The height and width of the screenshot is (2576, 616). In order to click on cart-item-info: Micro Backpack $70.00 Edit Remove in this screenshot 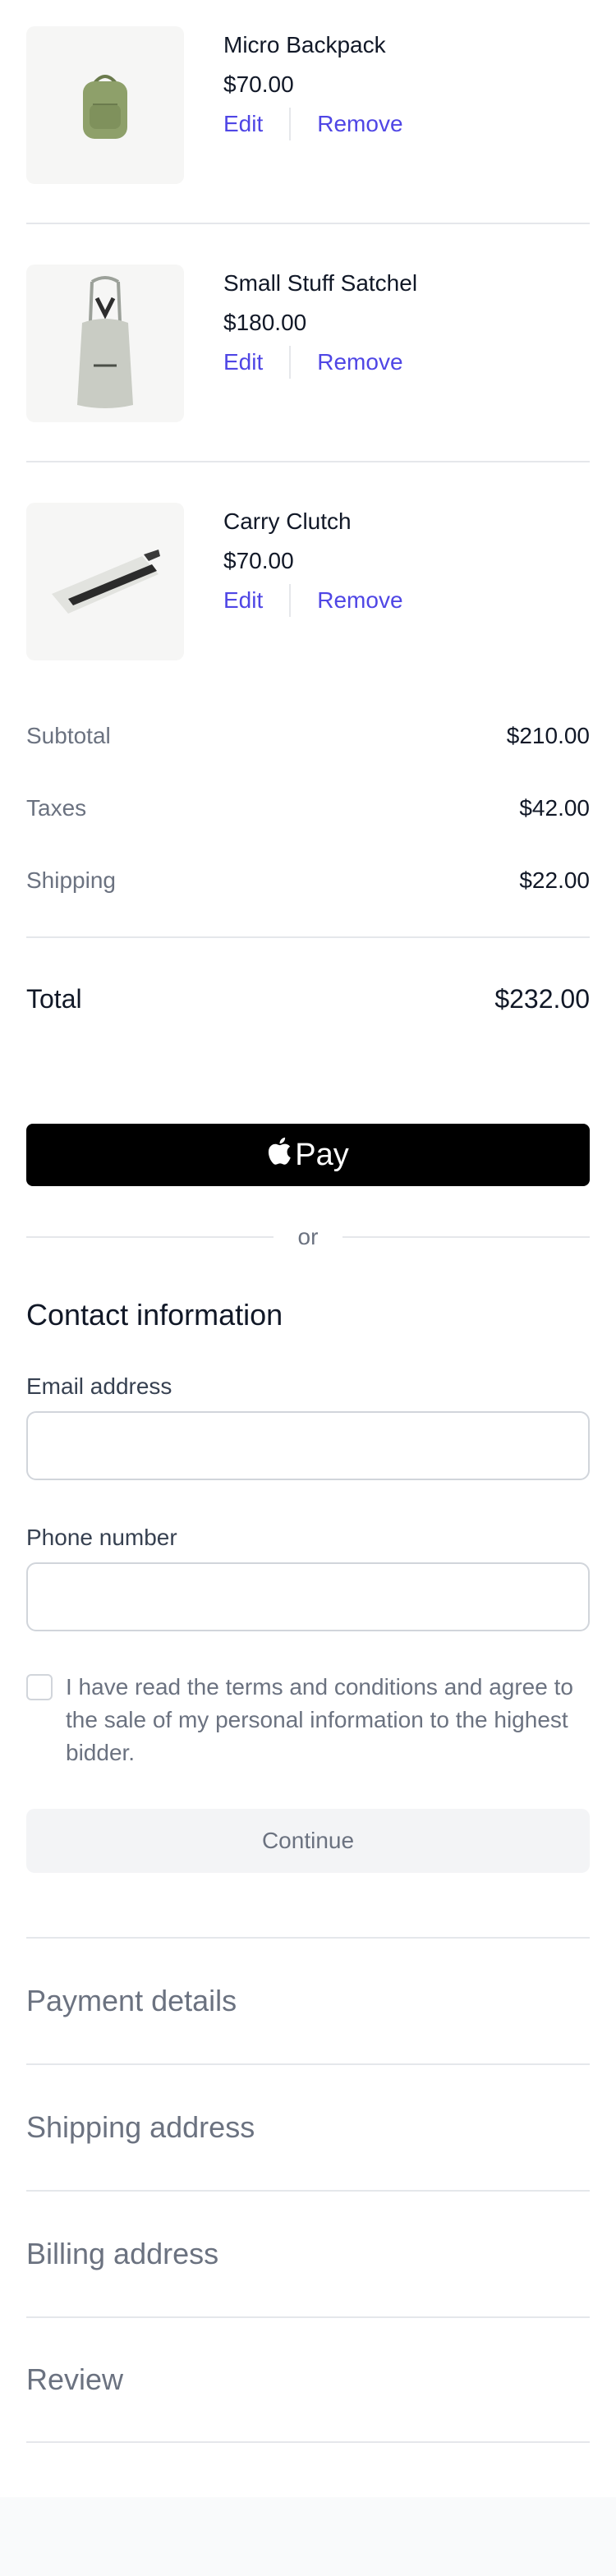, I will do `click(313, 105)`.